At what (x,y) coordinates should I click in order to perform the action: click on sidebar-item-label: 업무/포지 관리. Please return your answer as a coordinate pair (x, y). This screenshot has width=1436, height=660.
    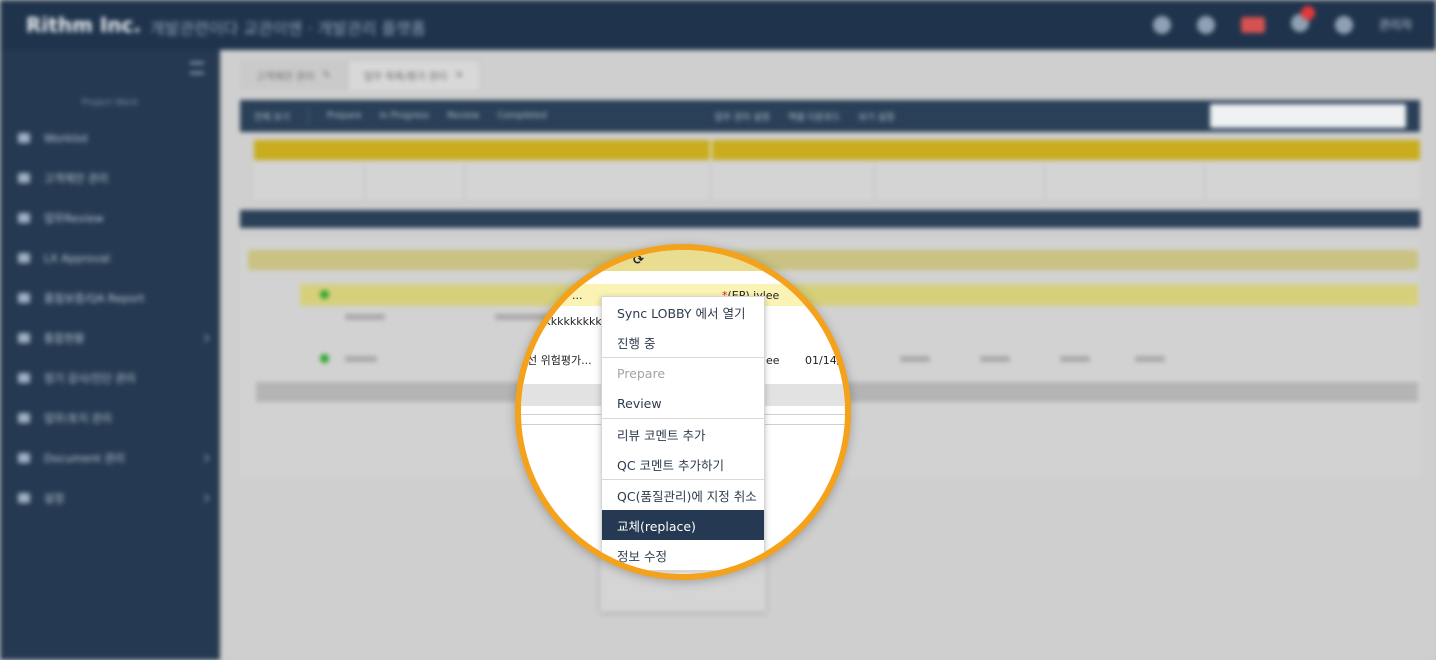
    Looking at the image, I should click on (78, 418).